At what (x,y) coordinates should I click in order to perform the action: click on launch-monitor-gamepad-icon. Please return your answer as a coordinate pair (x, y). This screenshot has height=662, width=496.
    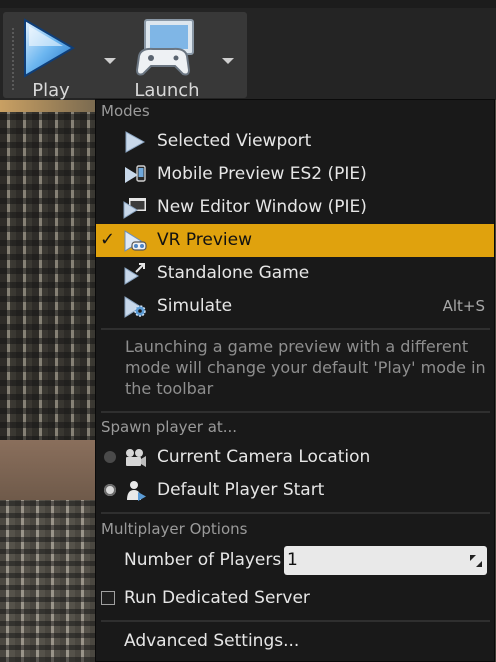
    Looking at the image, I should click on (164, 47).